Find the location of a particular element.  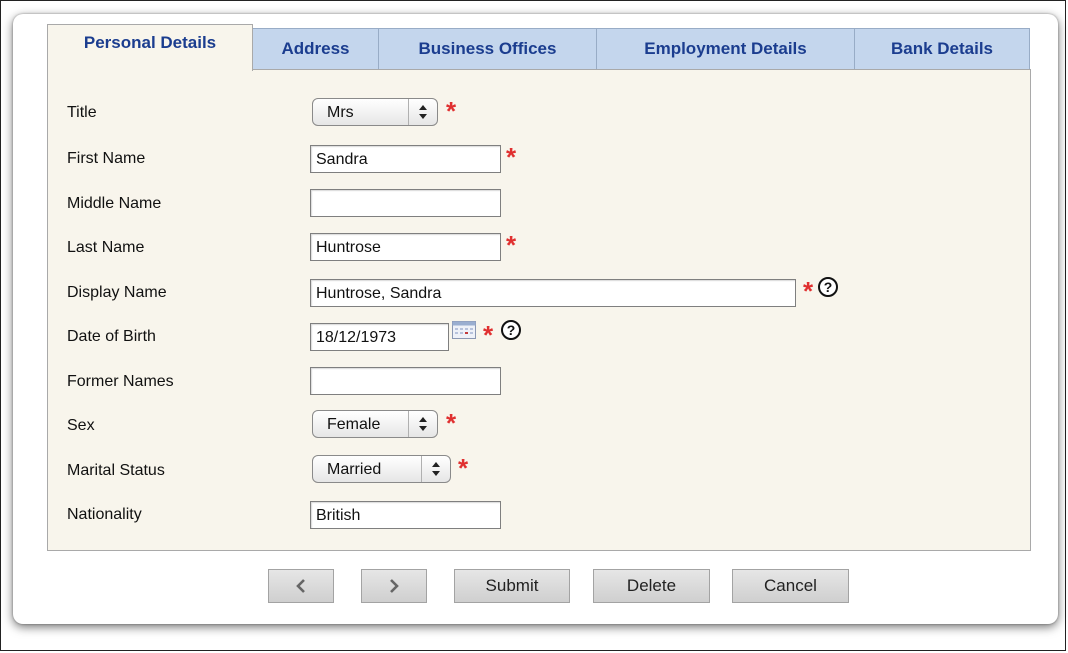

date-of-birth-field: 18/12/1973 is located at coordinates (379, 337).